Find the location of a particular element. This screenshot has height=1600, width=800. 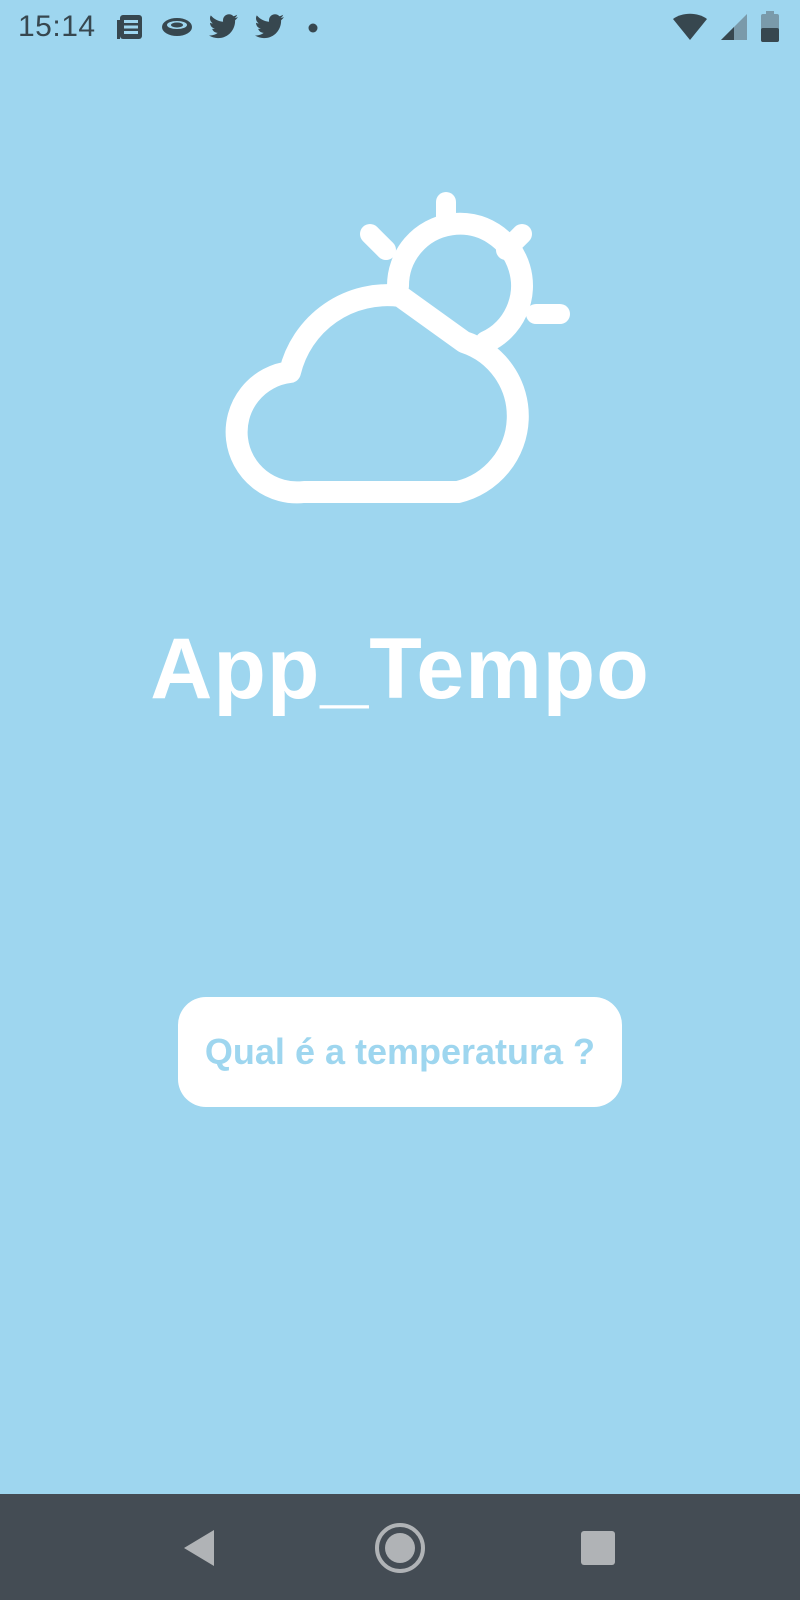

cellular-signal-icon is located at coordinates (734, 27).